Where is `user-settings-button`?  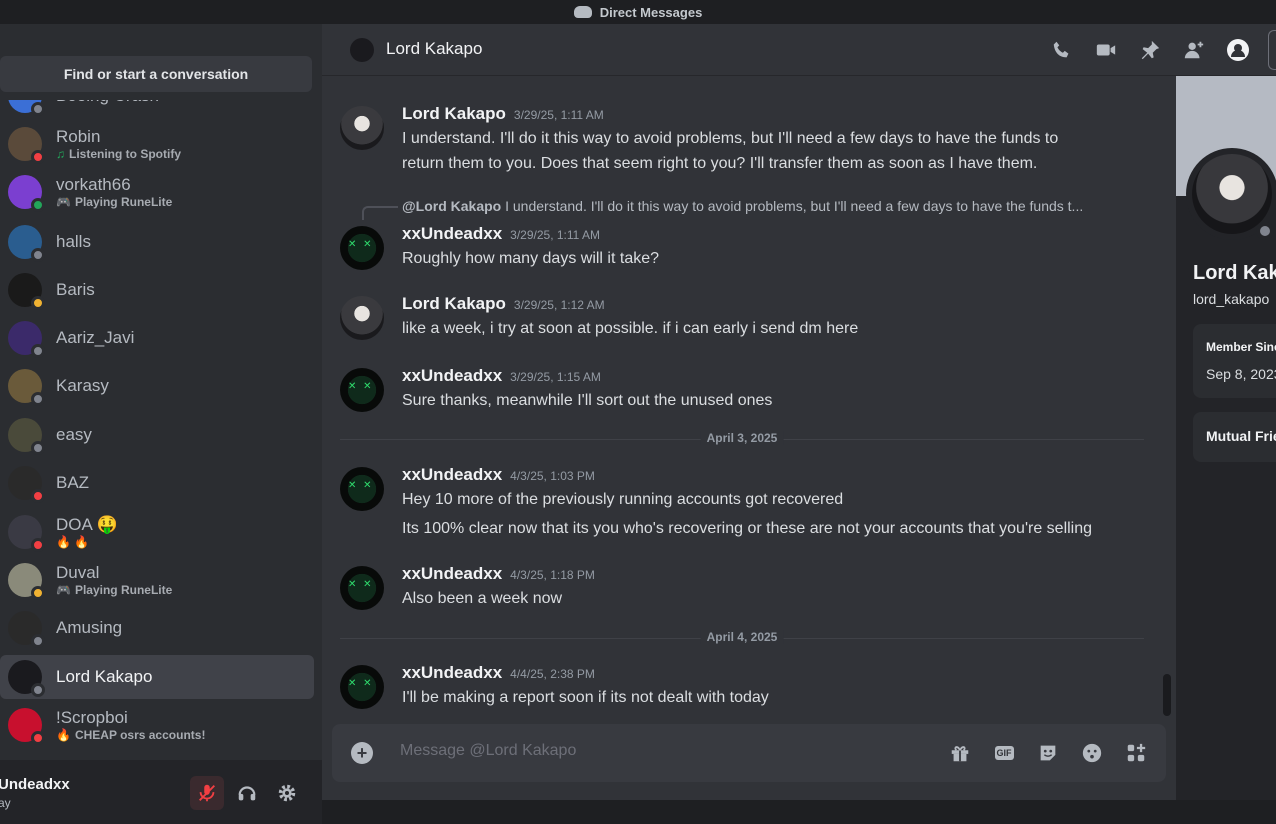
user-settings-button is located at coordinates (287, 793).